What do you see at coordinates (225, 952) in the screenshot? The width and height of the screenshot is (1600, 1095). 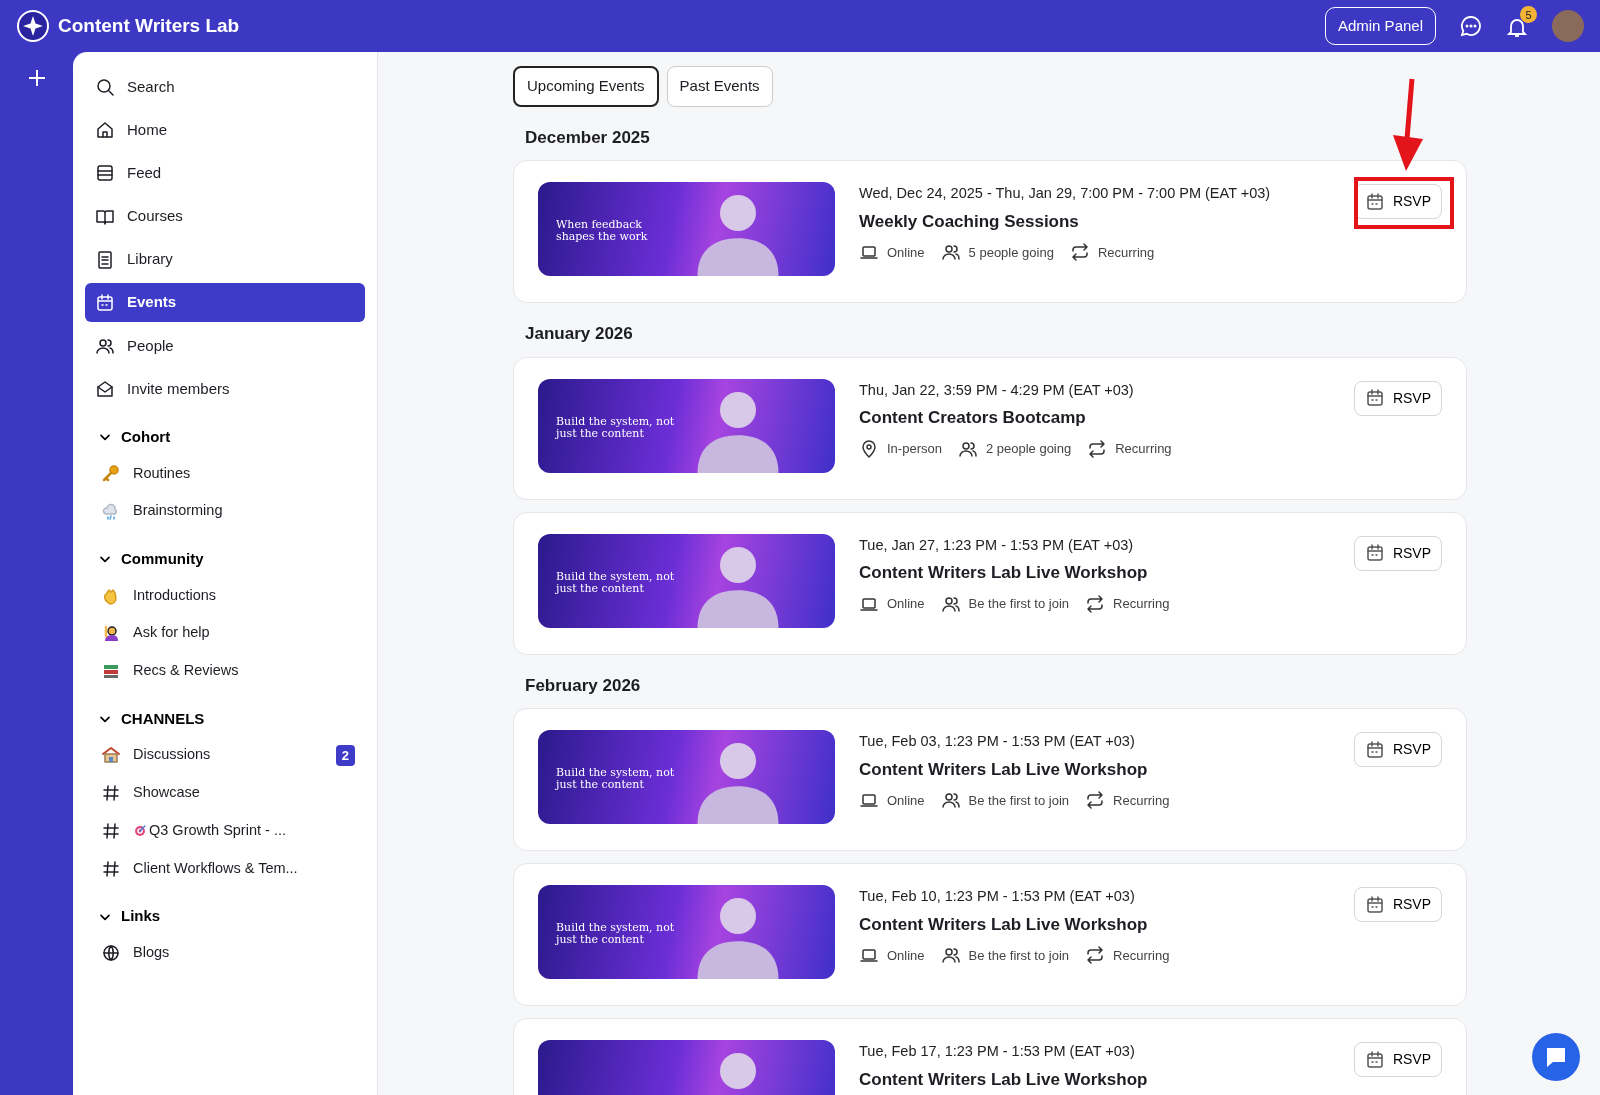 I see `sidebar-item: Blogs` at bounding box center [225, 952].